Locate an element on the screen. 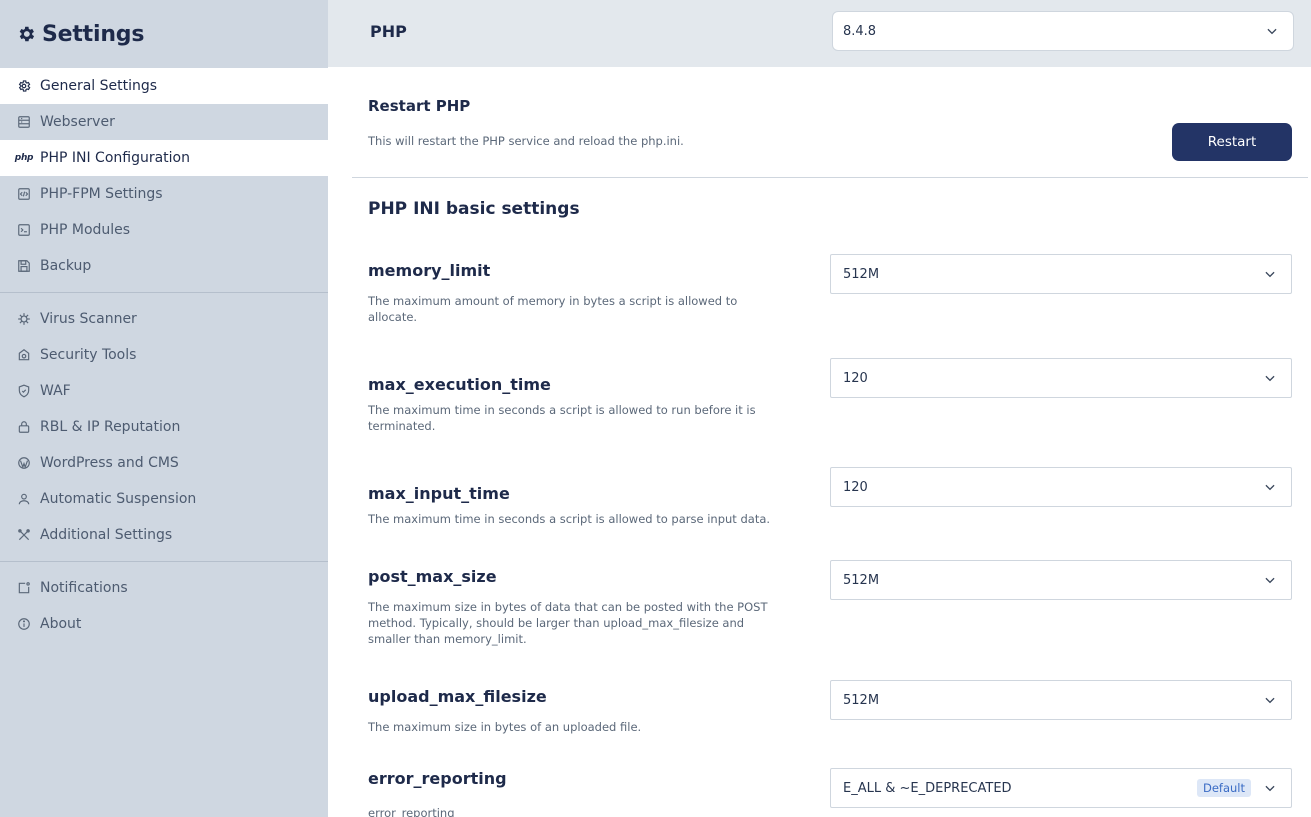 The height and width of the screenshot is (817, 1311). setting-name-memory-limit: memory_limit is located at coordinates (429, 270).